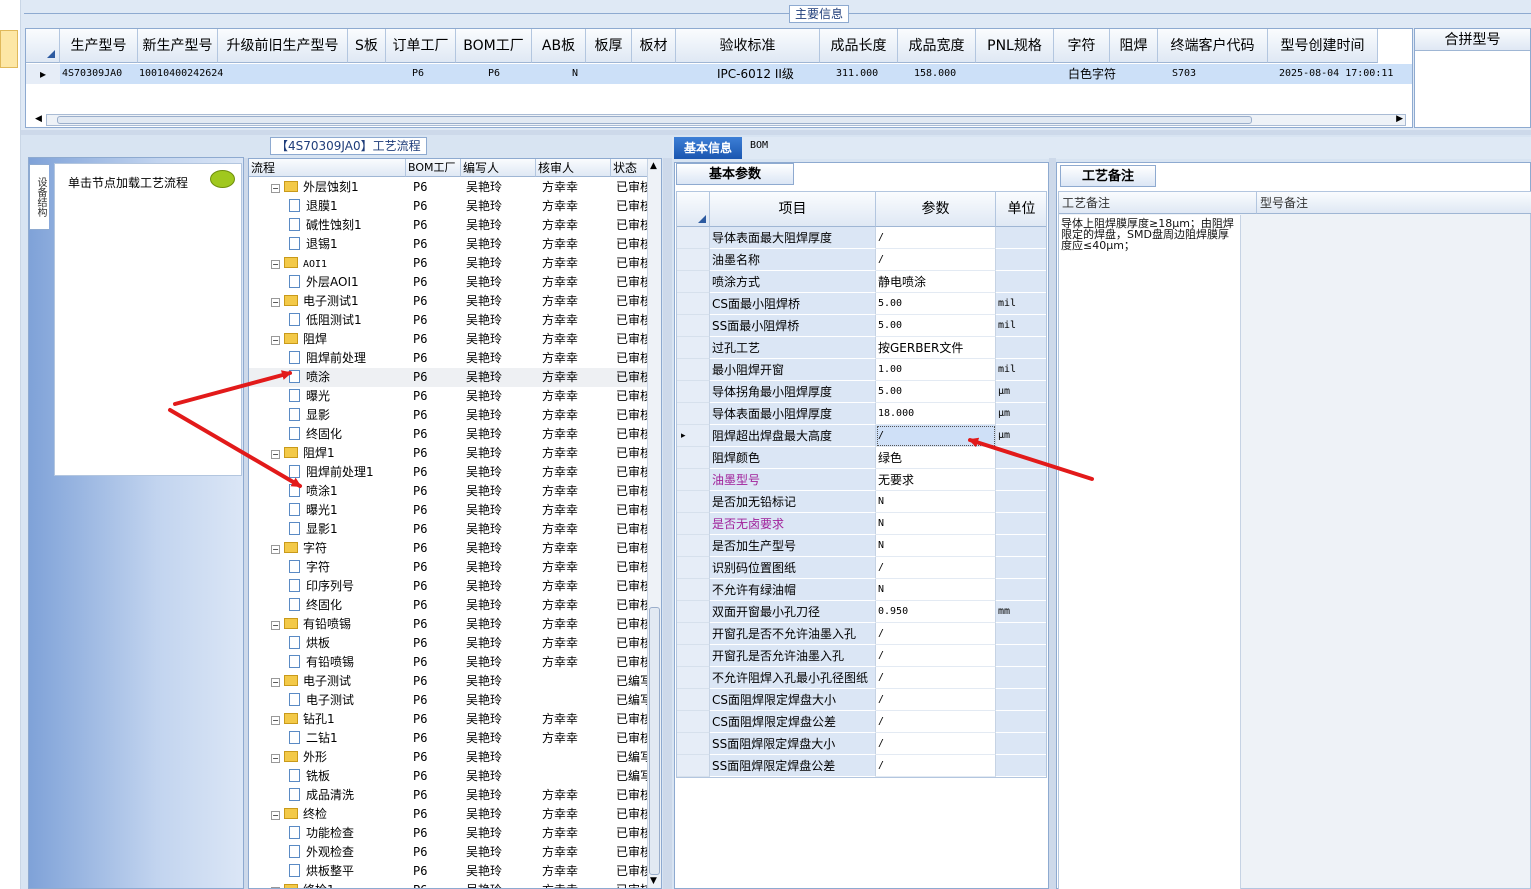  What do you see at coordinates (631, 429) in the screenshot?
I see `annotation-arrows` at bounding box center [631, 429].